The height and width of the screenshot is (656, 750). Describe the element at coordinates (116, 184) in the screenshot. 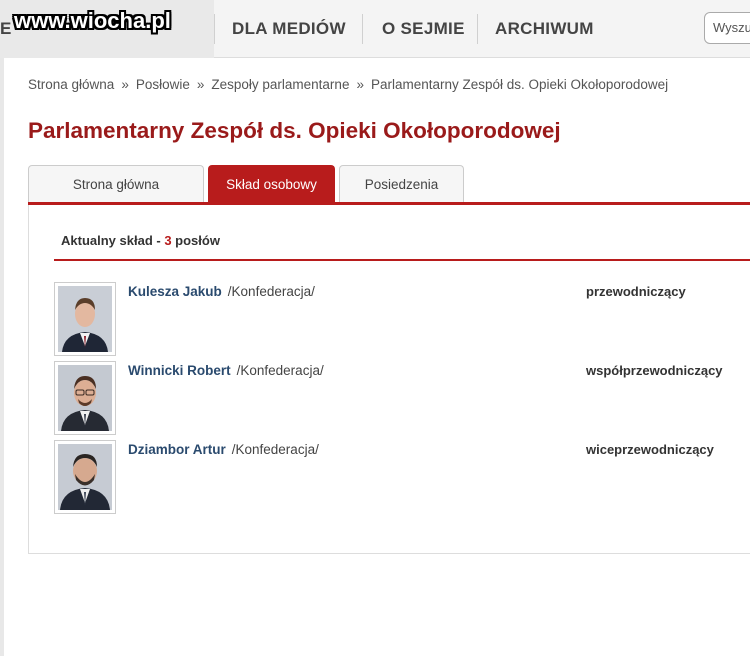

I see `tab-strona-glowna: Strona główna` at that location.